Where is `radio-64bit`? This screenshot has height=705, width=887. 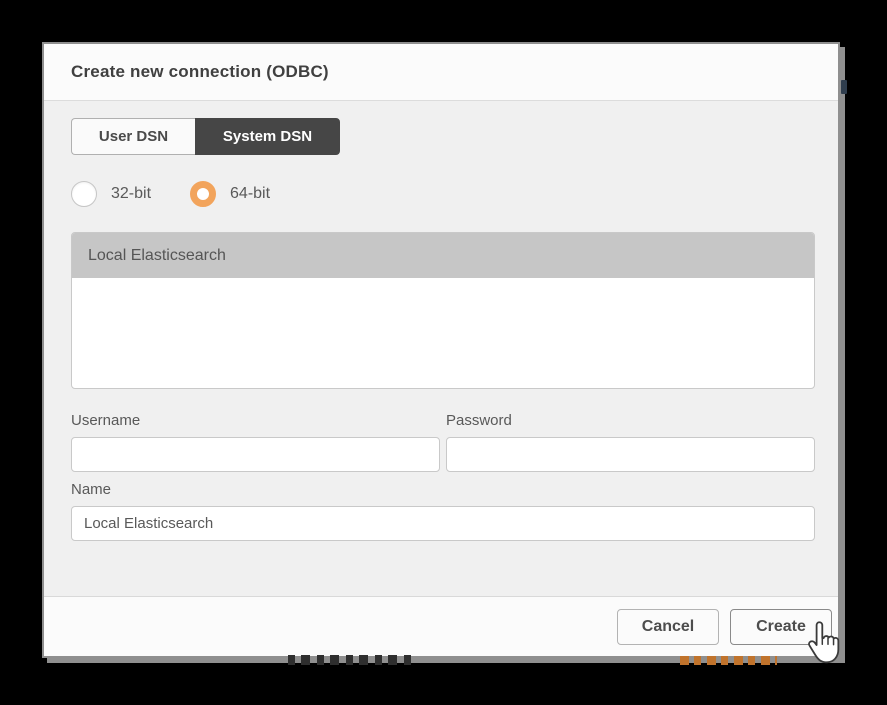 radio-64bit is located at coordinates (203, 193).